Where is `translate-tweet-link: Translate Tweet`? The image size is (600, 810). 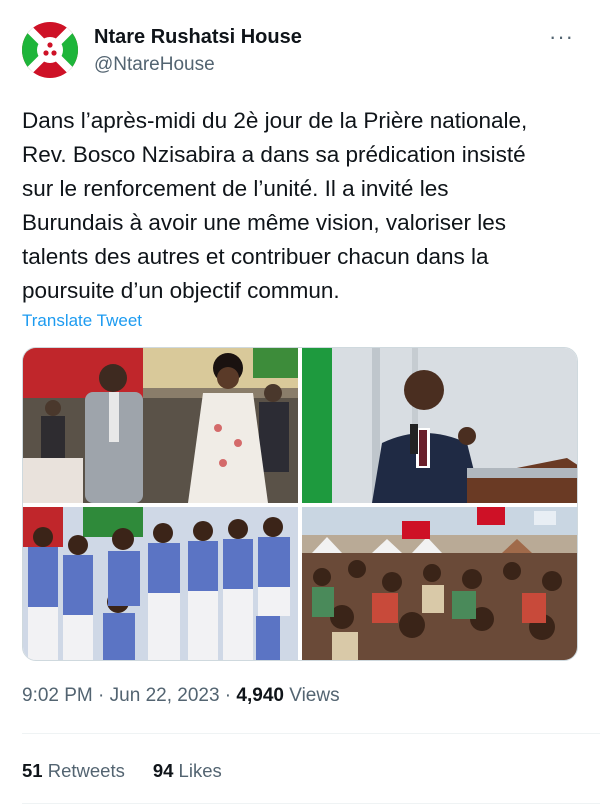 translate-tweet-link: Translate Tweet is located at coordinates (82, 321).